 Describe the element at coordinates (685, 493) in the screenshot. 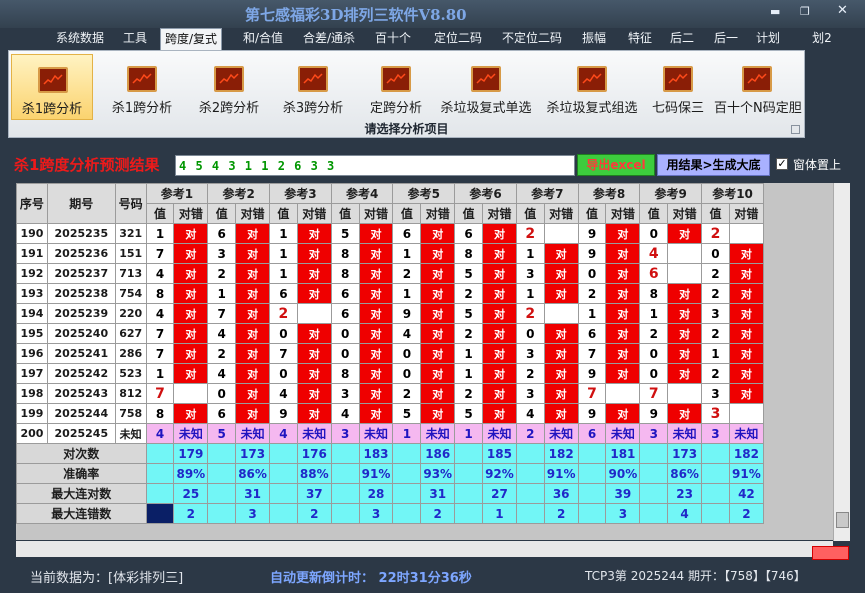

I see `summary-value: 23` at that location.